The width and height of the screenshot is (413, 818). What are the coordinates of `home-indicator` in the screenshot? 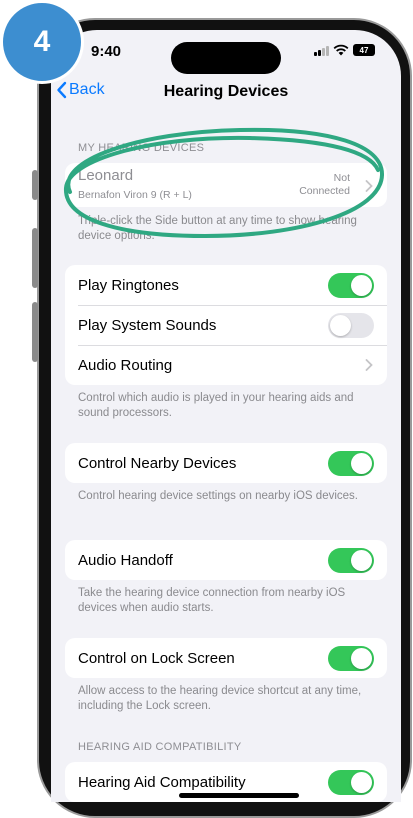 It's located at (239, 795).